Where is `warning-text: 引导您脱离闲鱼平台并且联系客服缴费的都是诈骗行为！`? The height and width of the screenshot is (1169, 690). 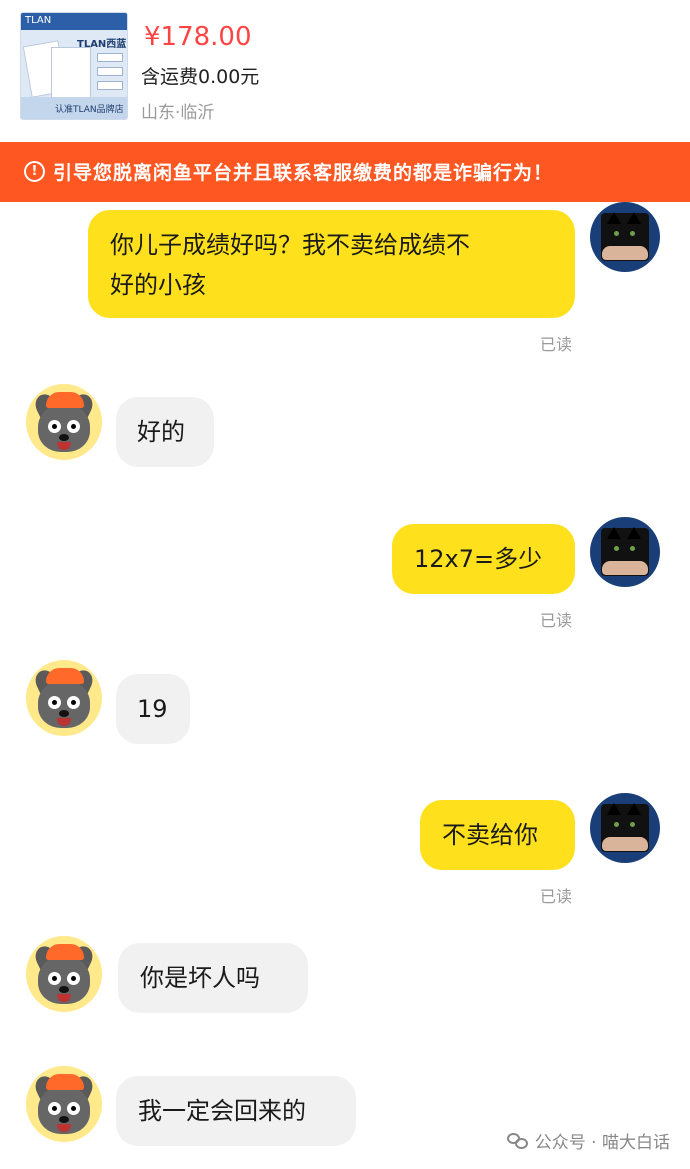
warning-text: 引导您脱离闲鱼平台并且联系客服缴费的都是诈骗行为！ is located at coordinates (303, 173).